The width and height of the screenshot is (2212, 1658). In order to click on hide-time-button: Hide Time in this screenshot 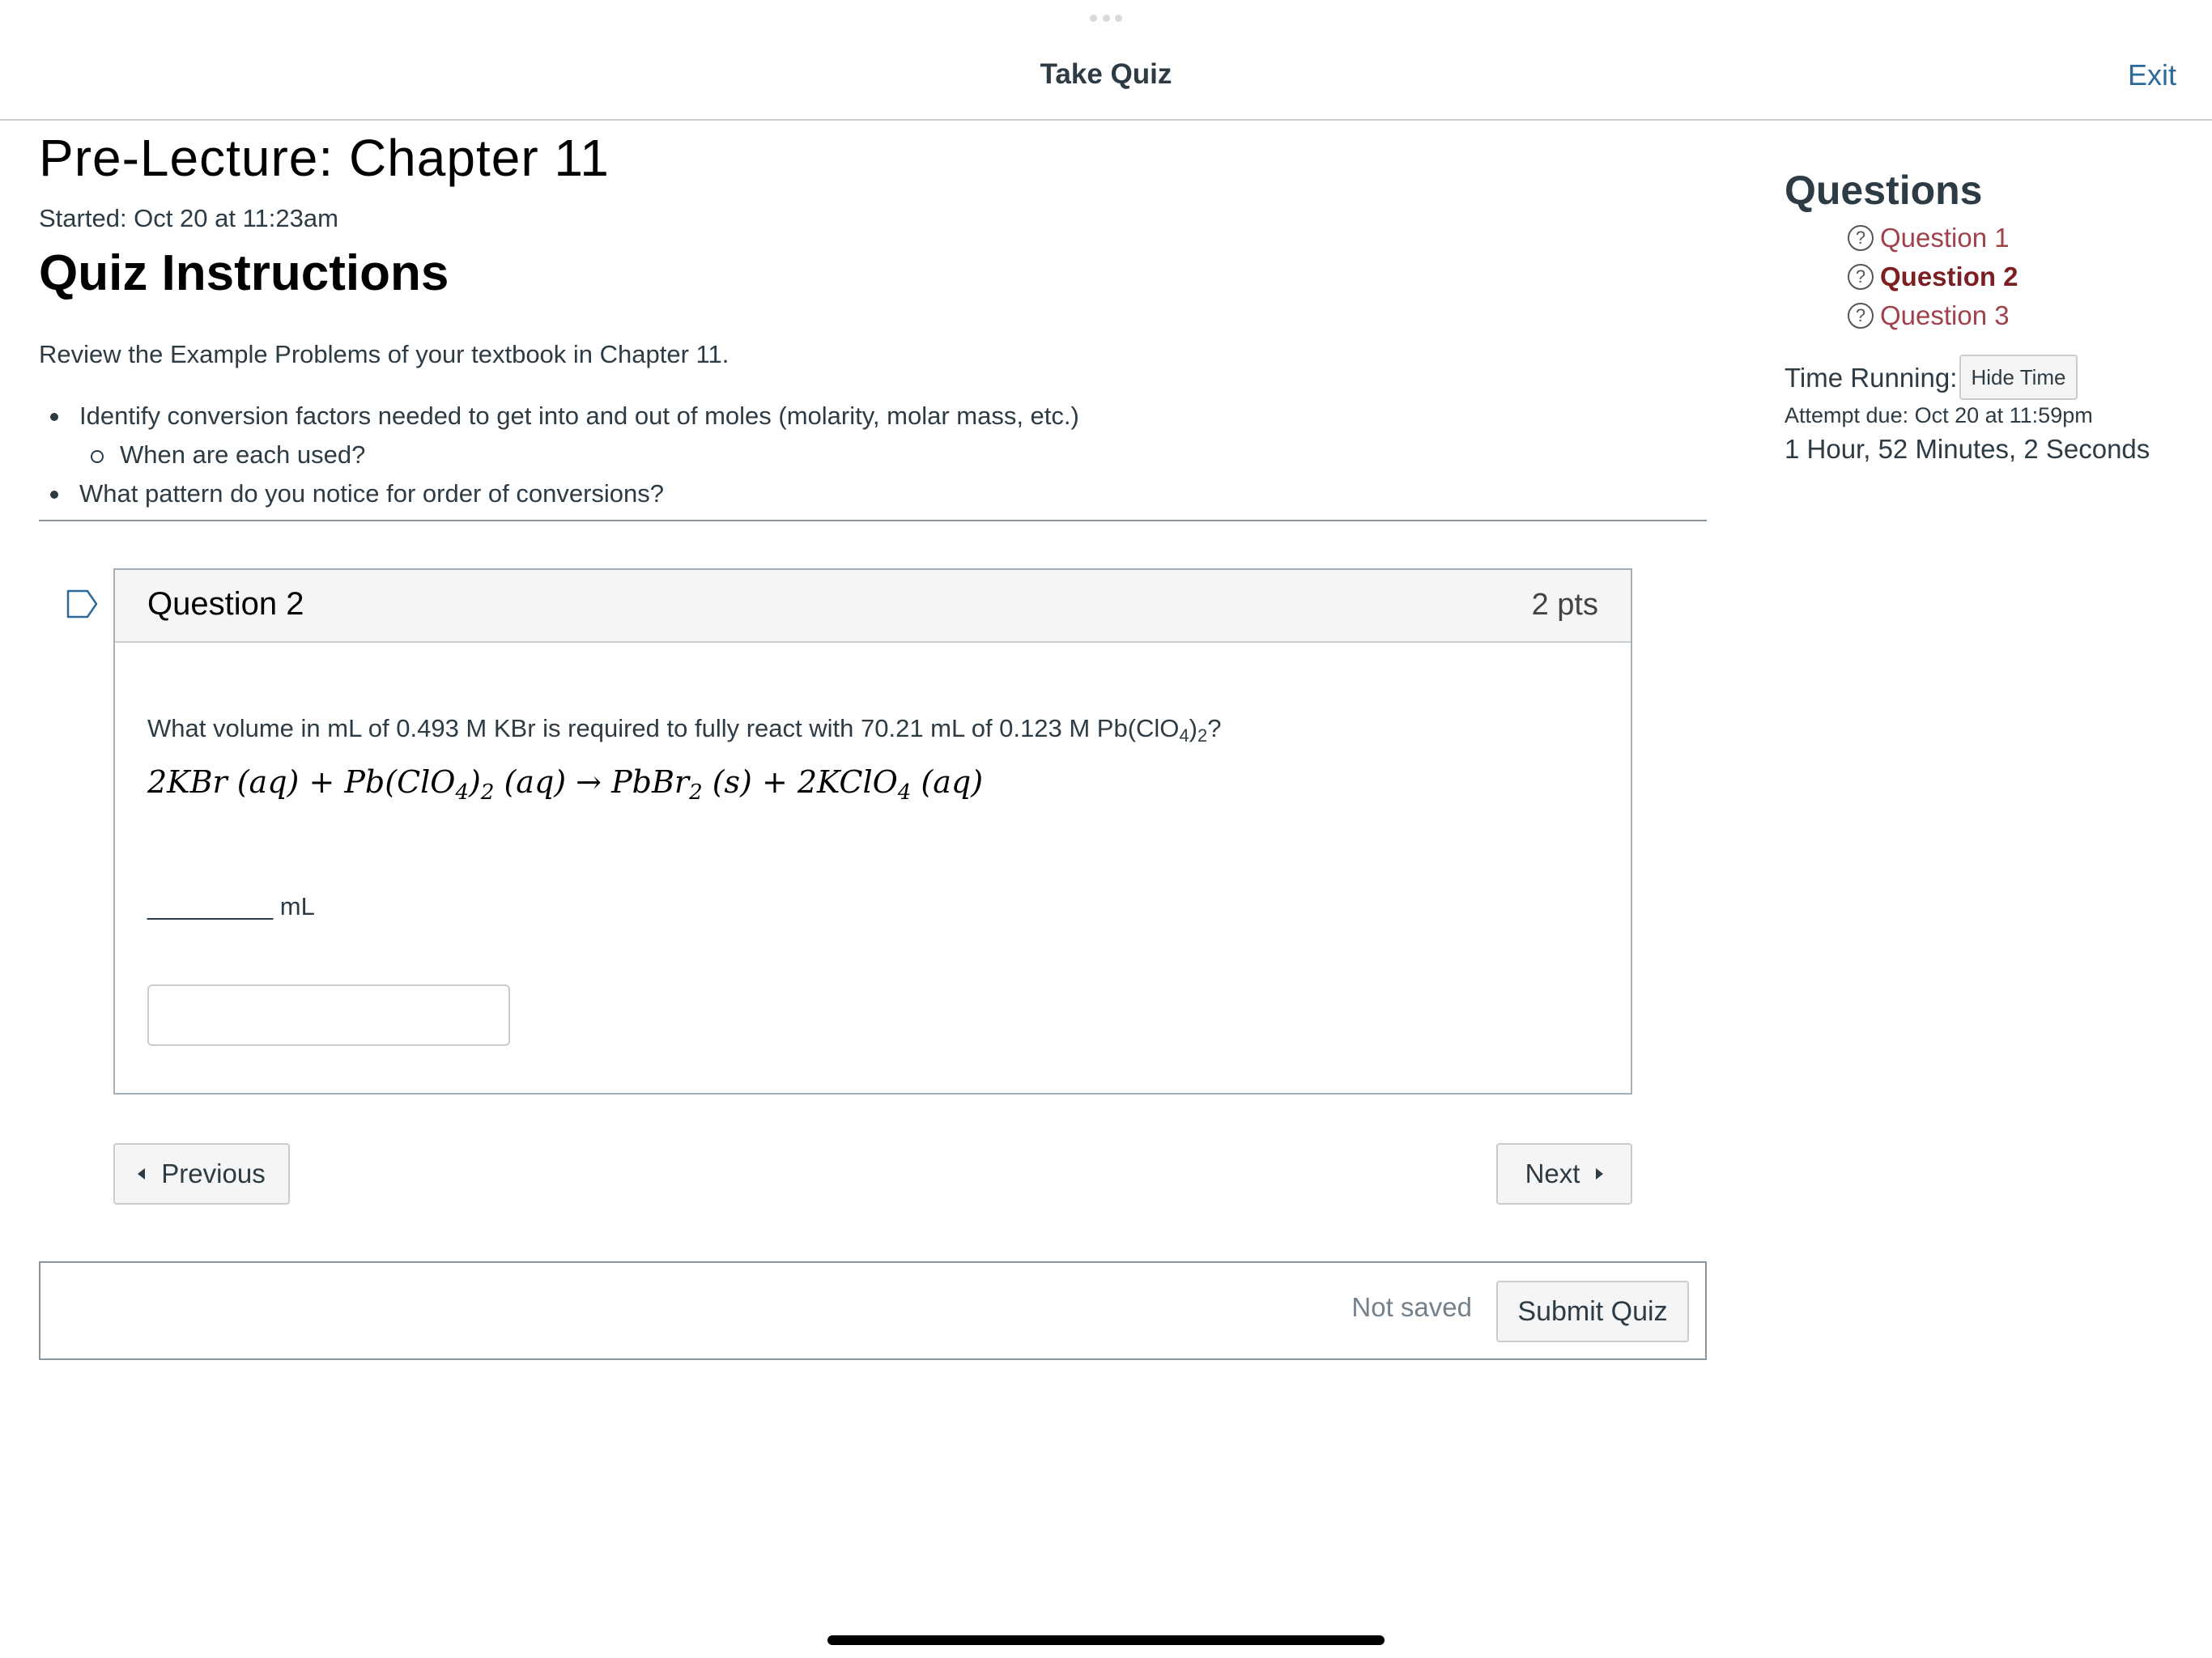, I will do `click(2018, 377)`.